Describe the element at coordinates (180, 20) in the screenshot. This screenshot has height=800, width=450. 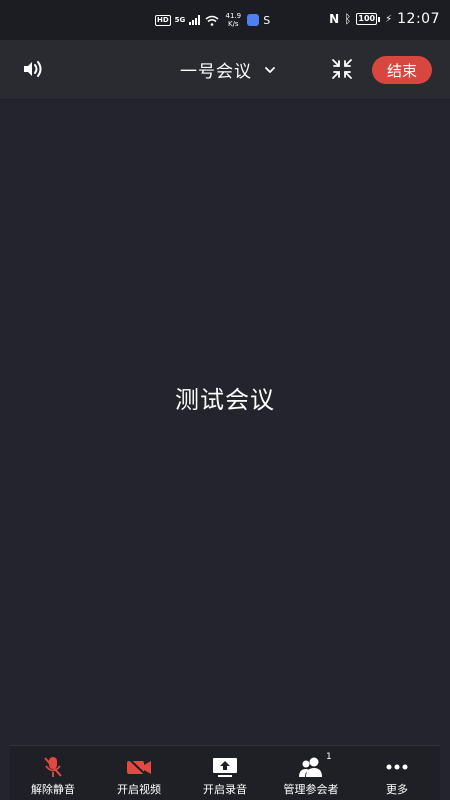
I see `network-type: 5G` at that location.